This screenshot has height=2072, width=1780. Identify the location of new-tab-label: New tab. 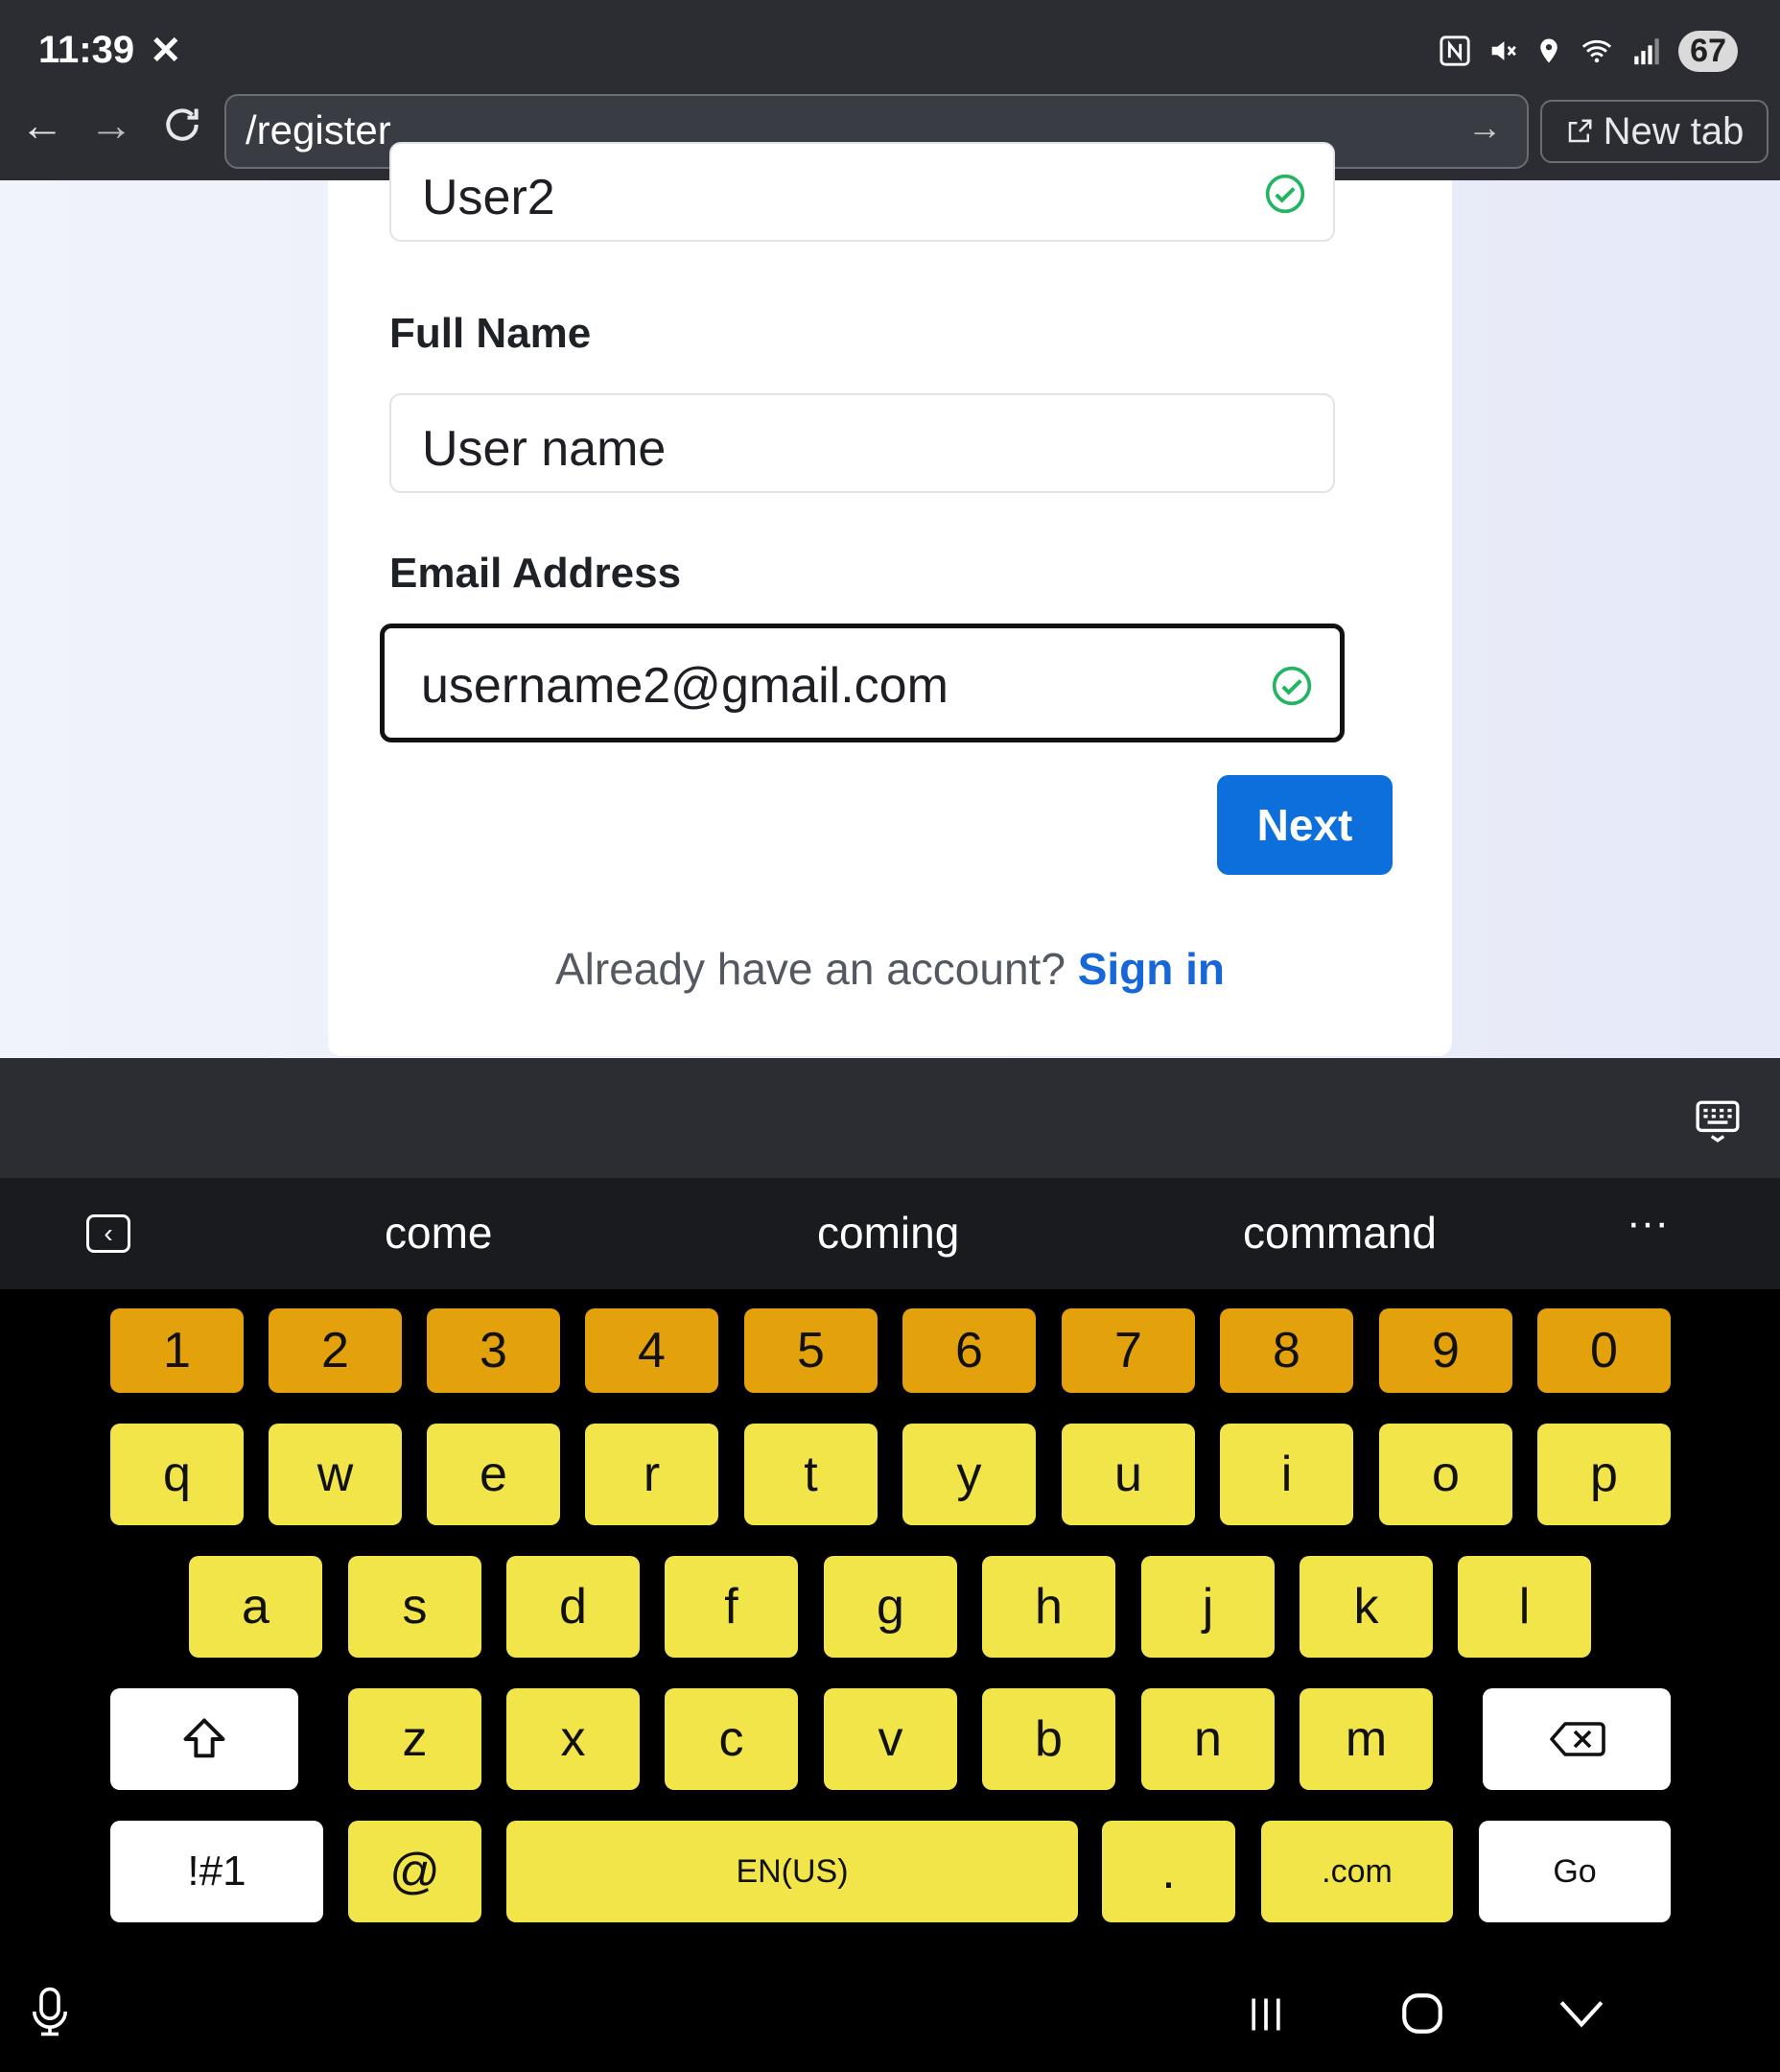
(1674, 131).